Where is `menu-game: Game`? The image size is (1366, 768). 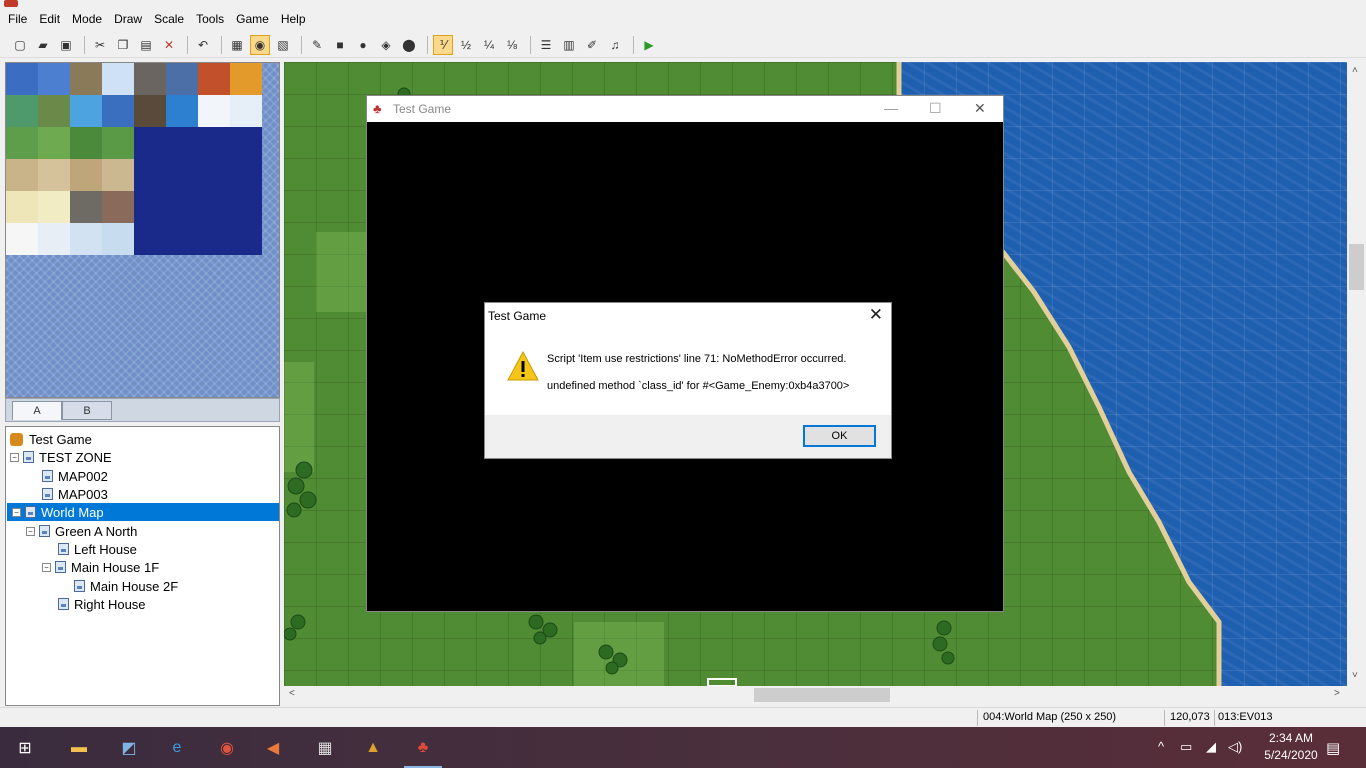 menu-game: Game is located at coordinates (252, 19).